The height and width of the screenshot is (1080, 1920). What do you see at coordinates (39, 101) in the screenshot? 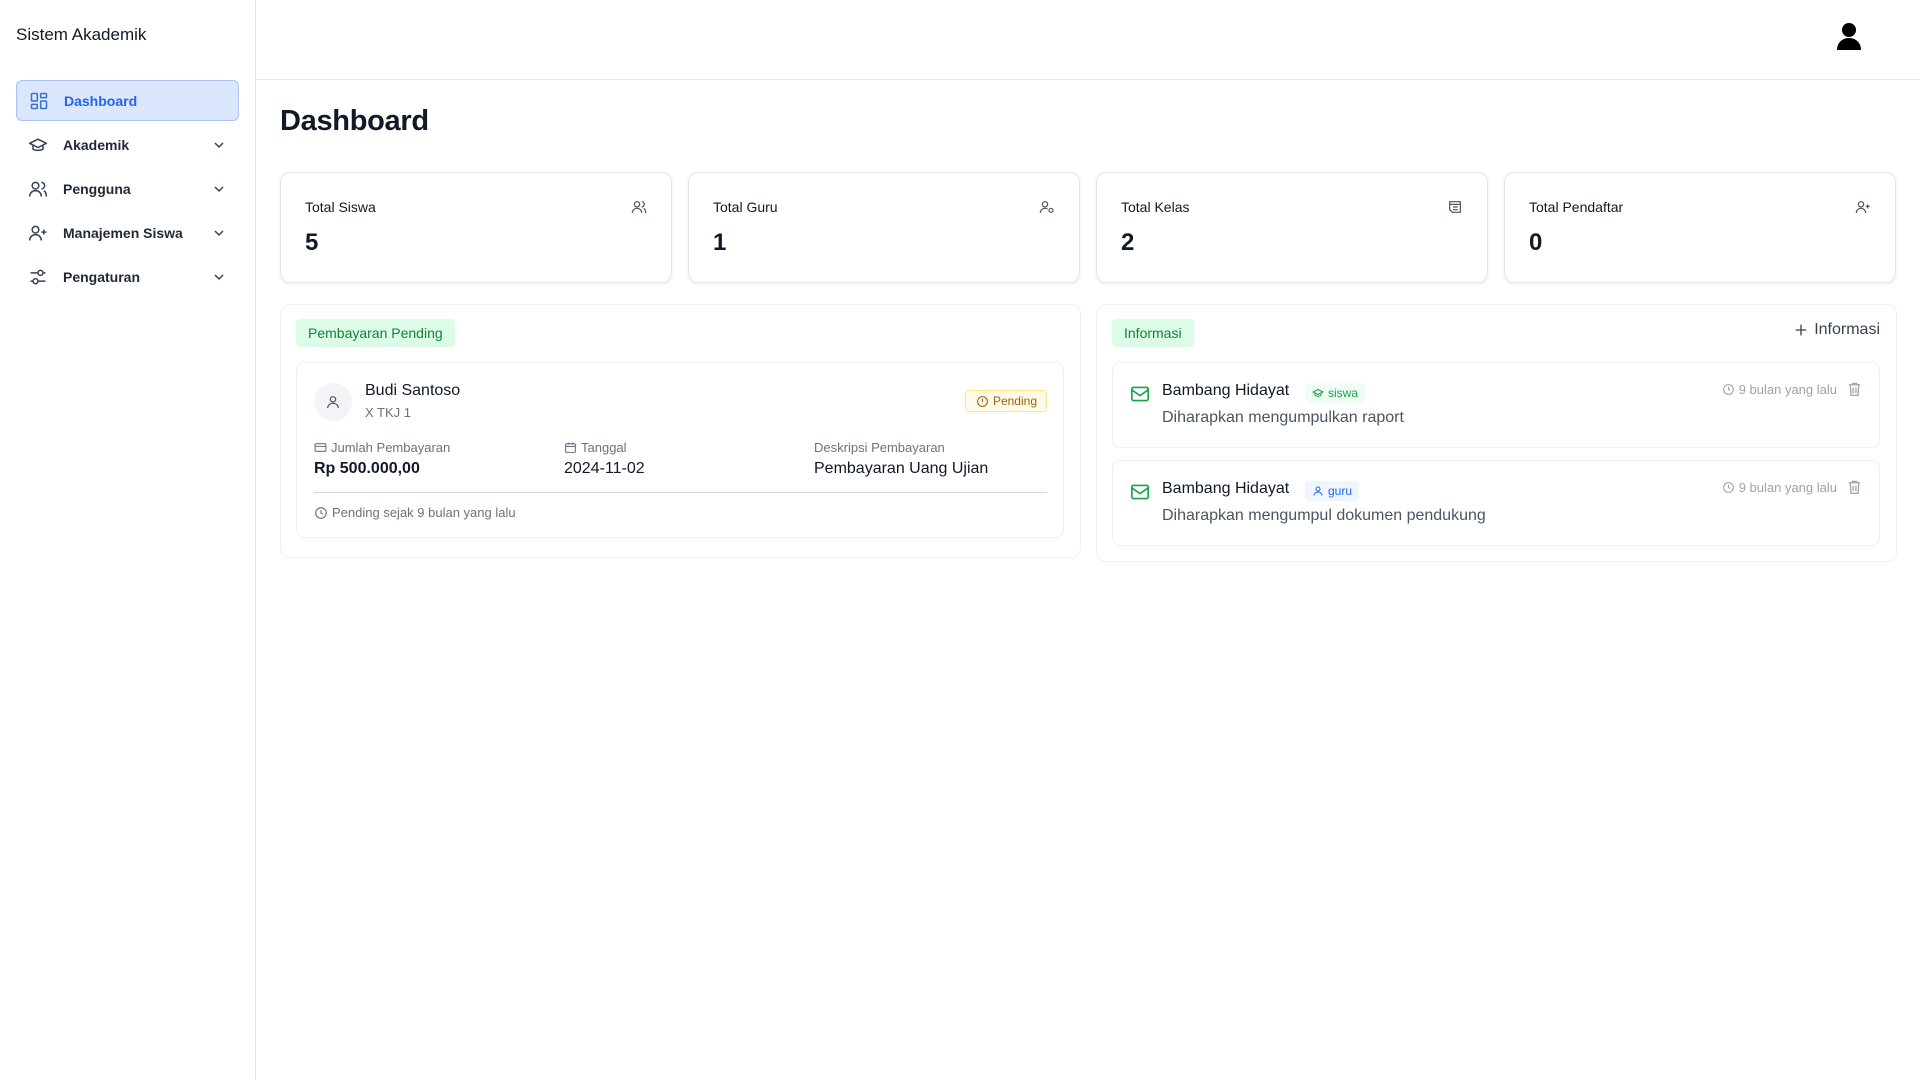
I see `dashboard-grid-icon` at bounding box center [39, 101].